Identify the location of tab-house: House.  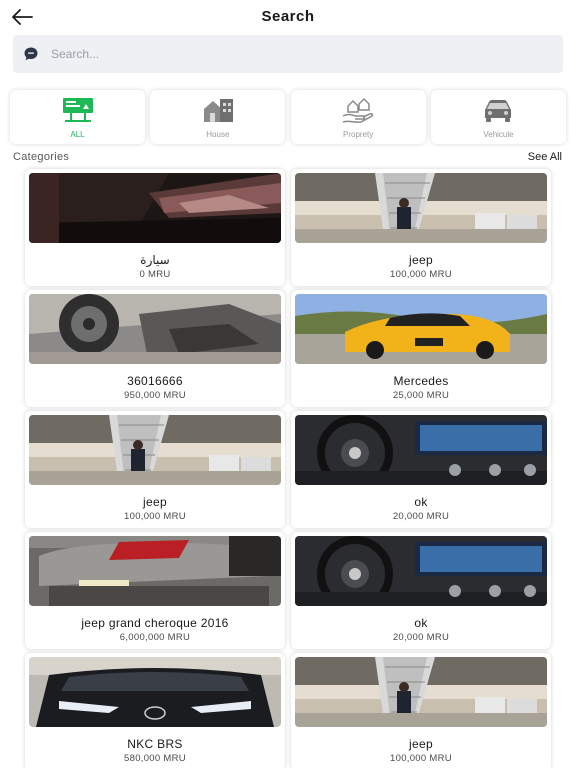
(218, 117).